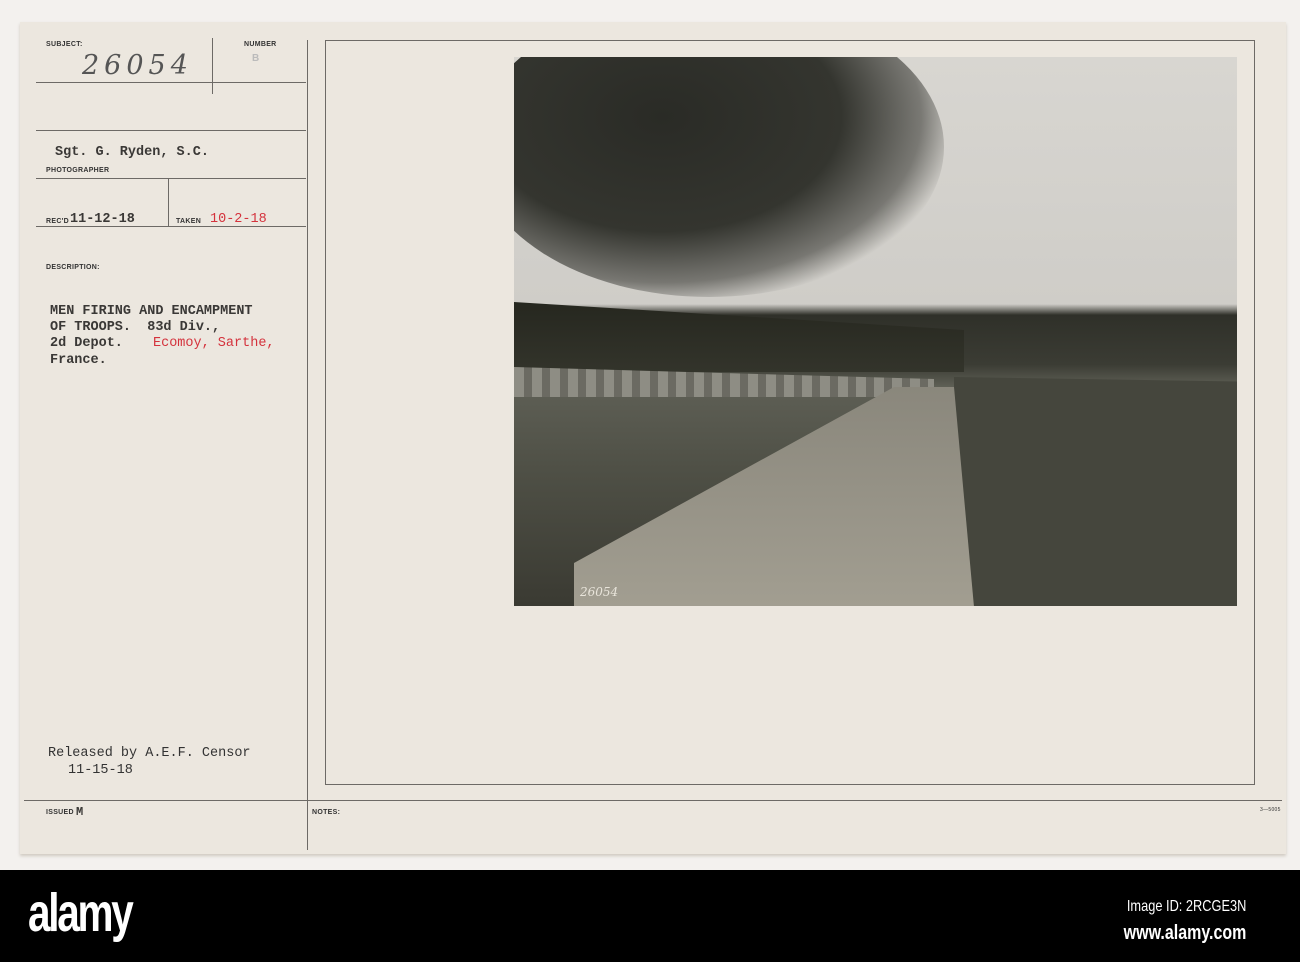 Image resolution: width=1300 pixels, height=962 pixels. Describe the element at coordinates (260, 44) in the screenshot. I see `number-label: NUMBER` at that location.